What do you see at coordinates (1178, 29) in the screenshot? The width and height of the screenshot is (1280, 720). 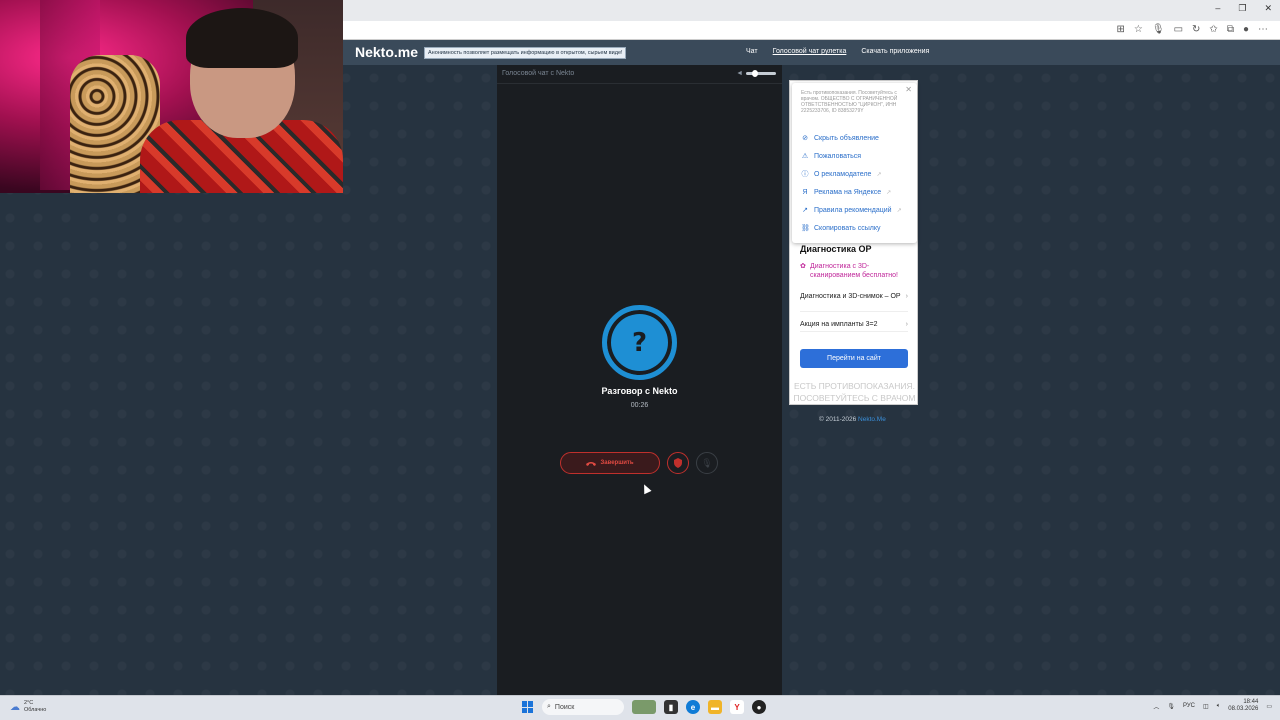 I see `extensions-icon: ▭` at bounding box center [1178, 29].